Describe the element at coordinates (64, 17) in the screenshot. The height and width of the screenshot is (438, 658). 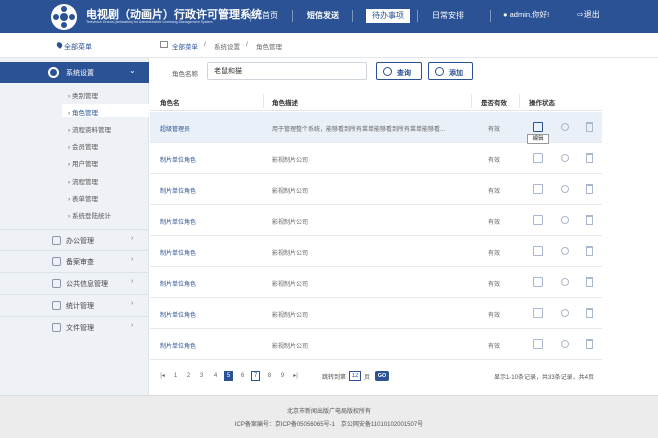
I see `film-reel-logo-icon` at that location.